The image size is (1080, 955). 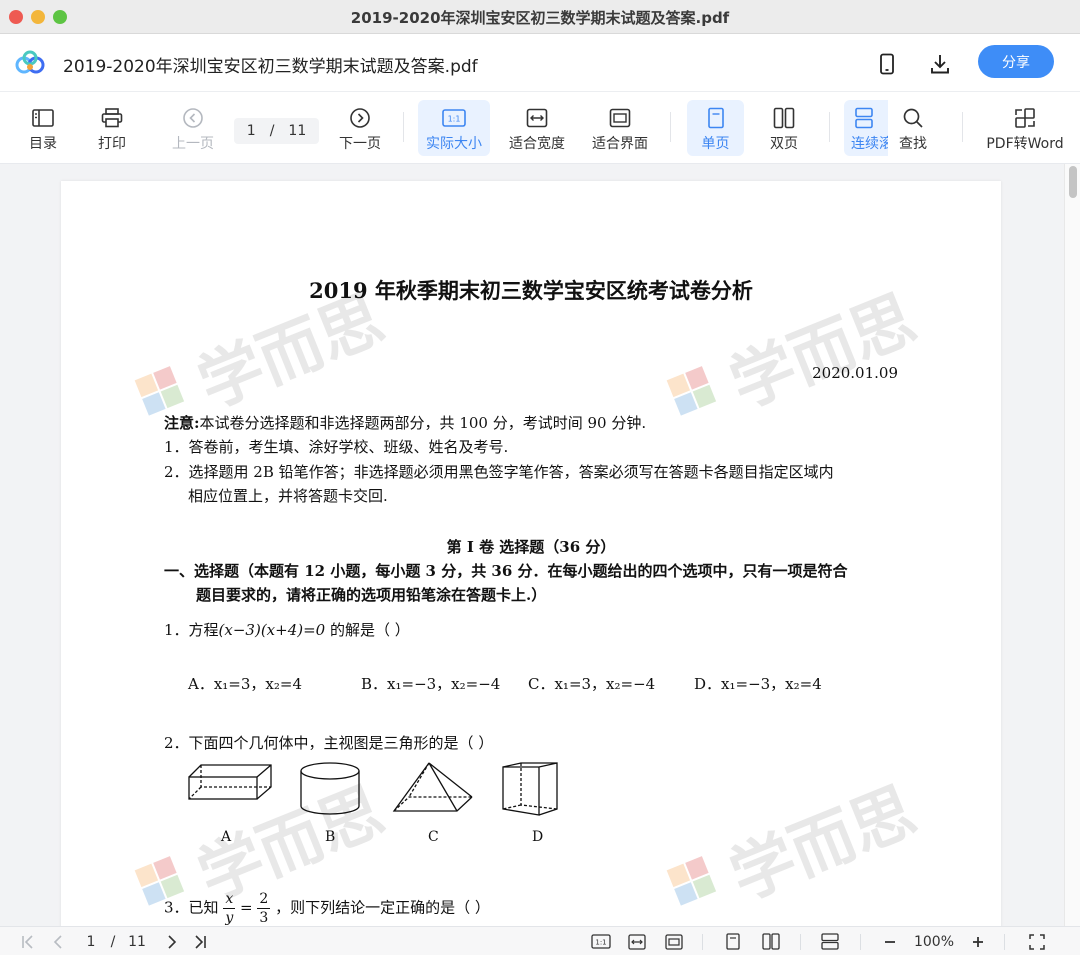 I want to click on chevron-left-circle-icon, so click(x=193, y=118).